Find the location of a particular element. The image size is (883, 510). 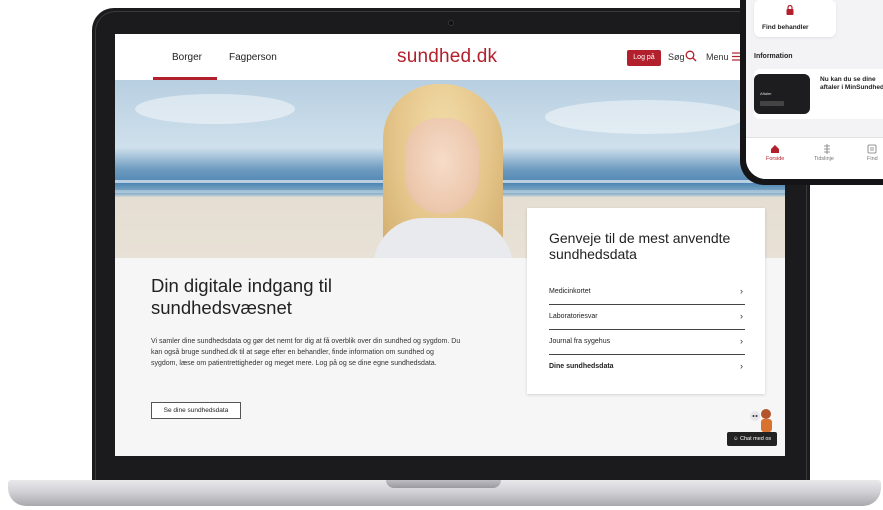

phone-tab-forside: Forside is located at coordinates (775, 159).